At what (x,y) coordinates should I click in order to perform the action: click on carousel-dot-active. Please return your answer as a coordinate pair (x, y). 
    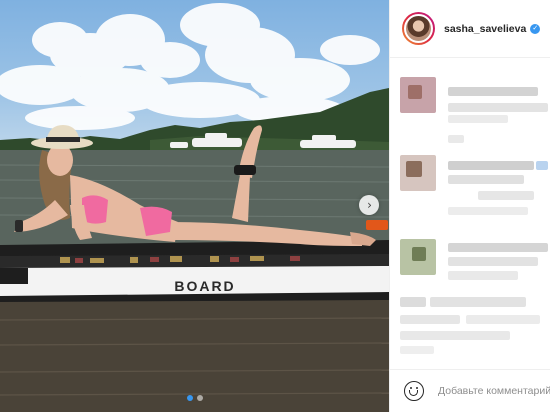
    Looking at the image, I should click on (189, 398).